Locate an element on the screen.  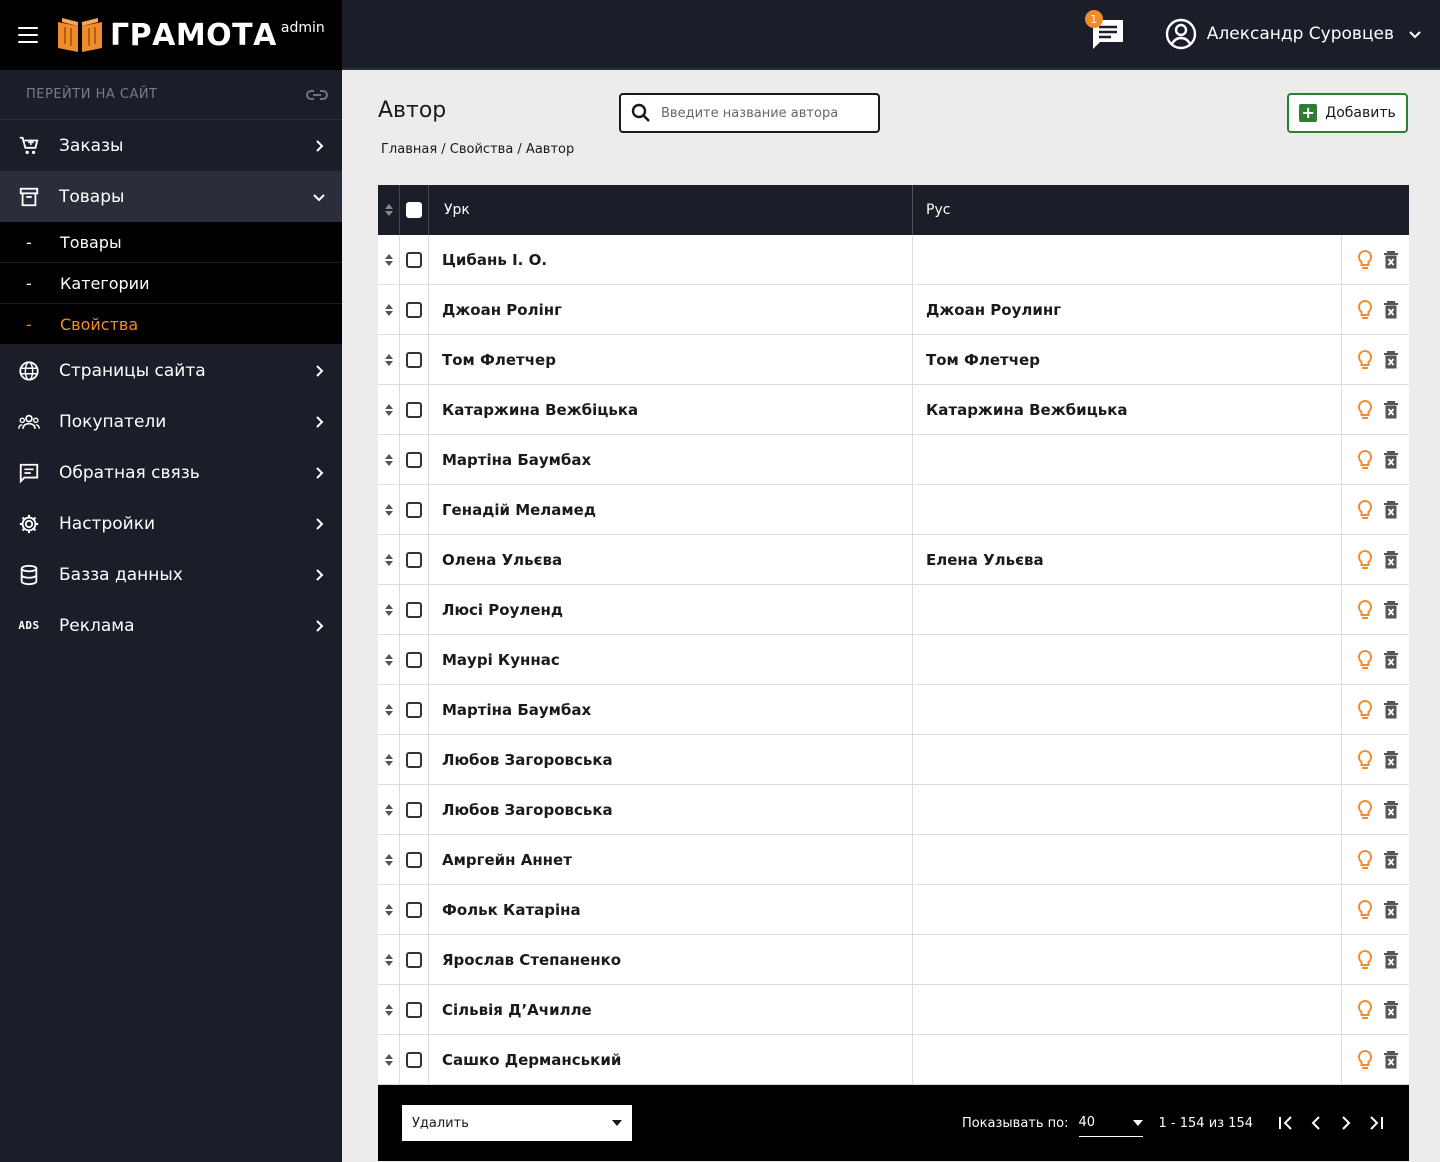
per-page-select: 40 is located at coordinates (1110, 1123).